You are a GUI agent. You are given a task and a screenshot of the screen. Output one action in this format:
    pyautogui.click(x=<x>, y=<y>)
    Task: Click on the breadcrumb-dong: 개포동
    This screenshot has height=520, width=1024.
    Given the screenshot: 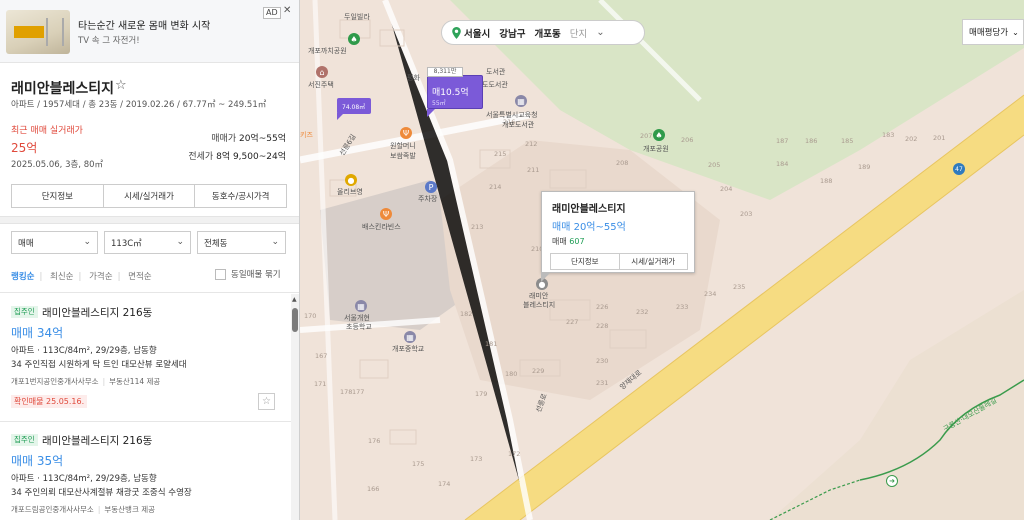 What is the action you would take?
    pyautogui.click(x=547, y=33)
    